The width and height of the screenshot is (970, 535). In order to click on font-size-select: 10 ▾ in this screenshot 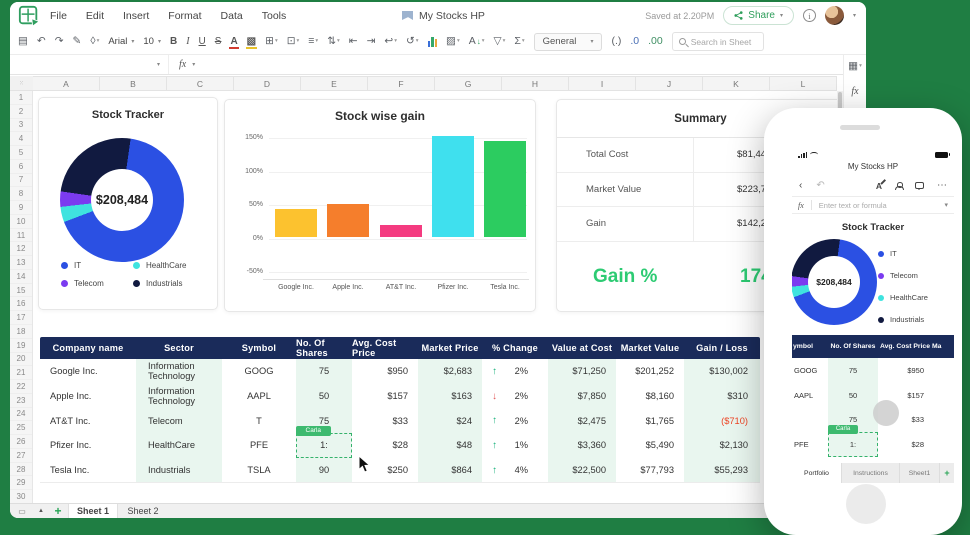, I will do `click(152, 41)`.